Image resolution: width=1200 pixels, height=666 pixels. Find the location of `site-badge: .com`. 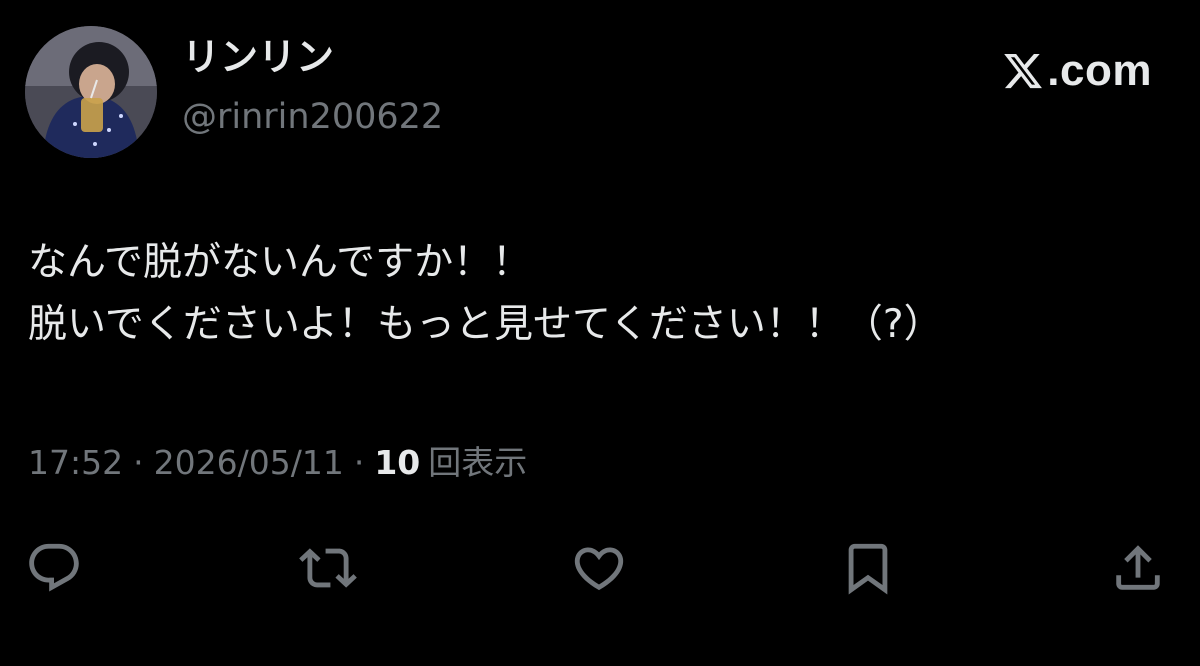

site-badge: .com is located at coordinates (1076, 71).